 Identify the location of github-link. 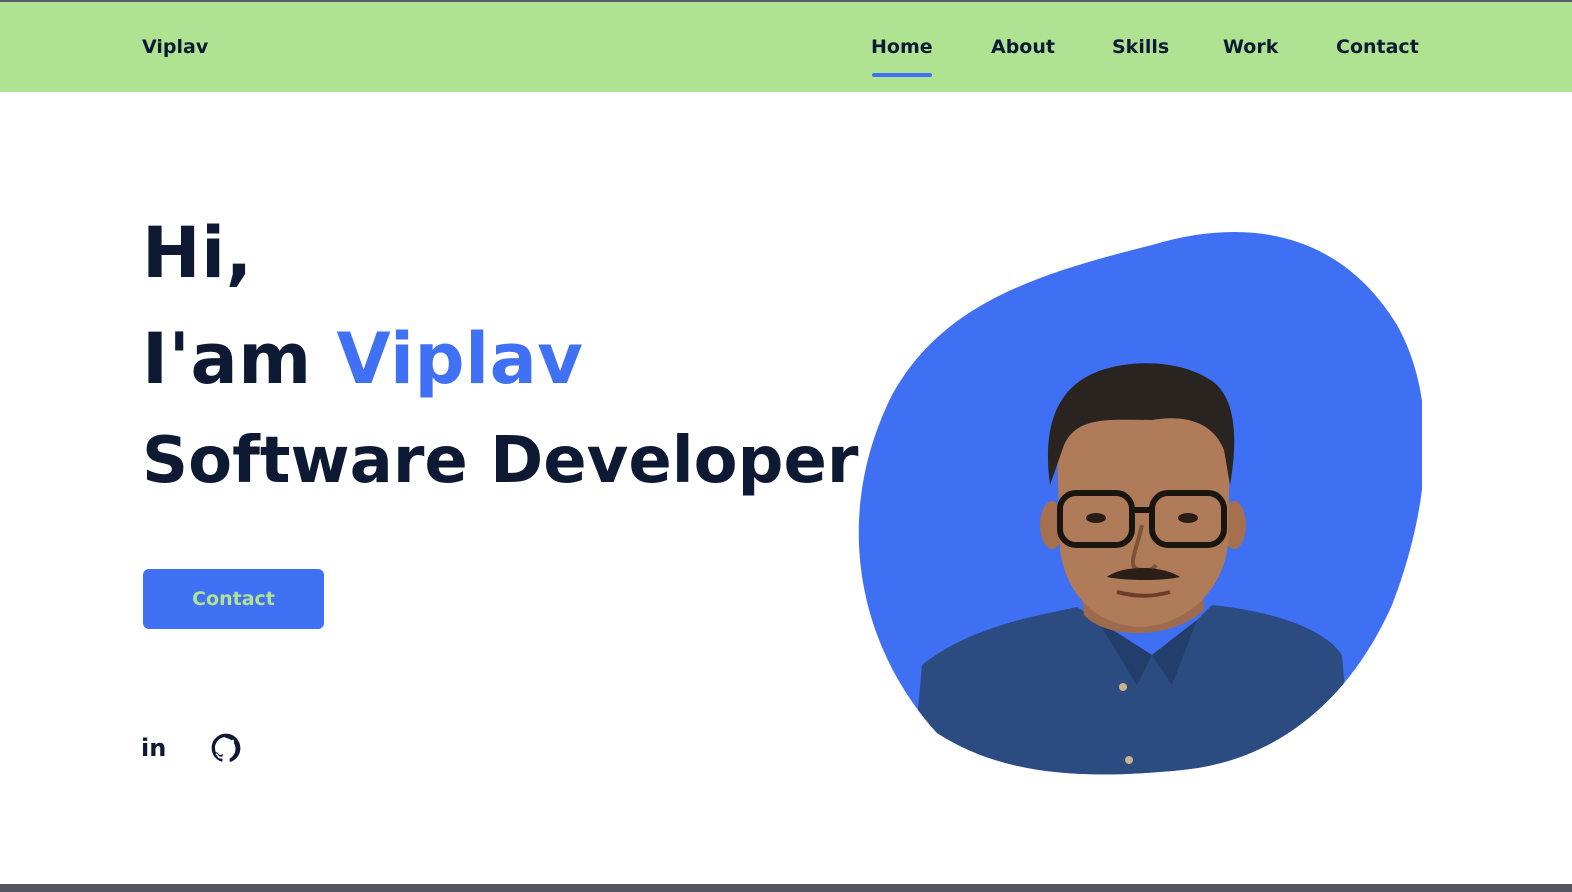
(227, 748).